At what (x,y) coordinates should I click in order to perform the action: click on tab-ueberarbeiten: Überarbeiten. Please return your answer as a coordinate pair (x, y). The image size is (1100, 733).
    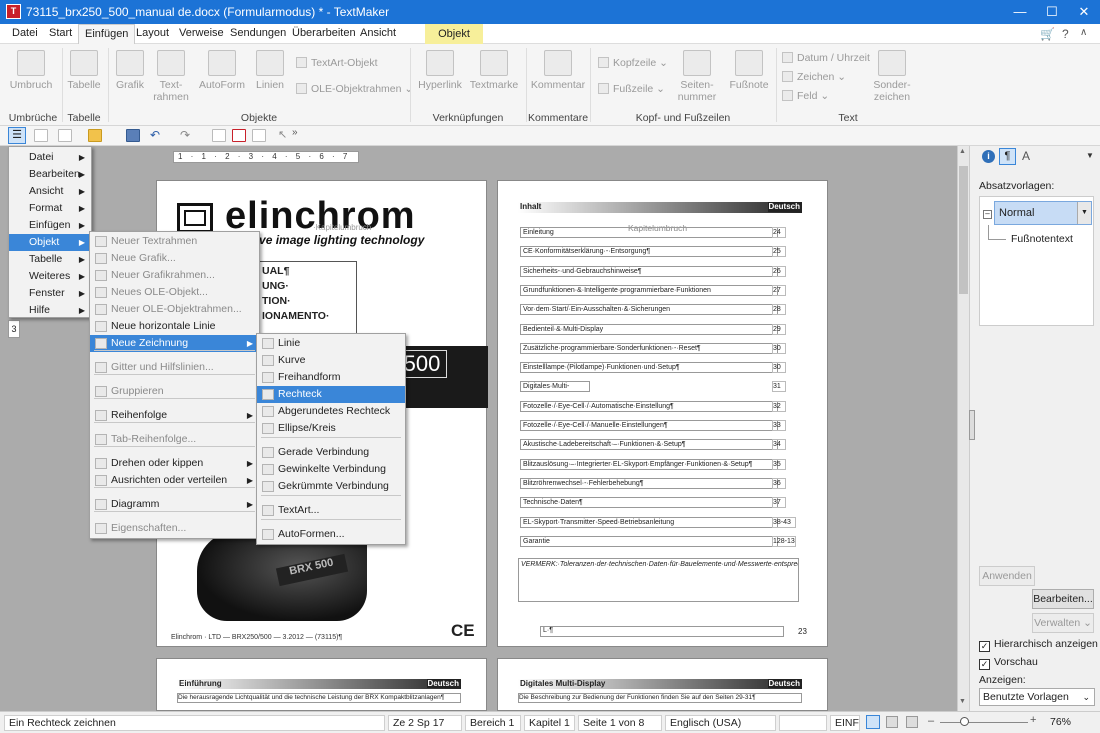
    Looking at the image, I should click on (324, 33).